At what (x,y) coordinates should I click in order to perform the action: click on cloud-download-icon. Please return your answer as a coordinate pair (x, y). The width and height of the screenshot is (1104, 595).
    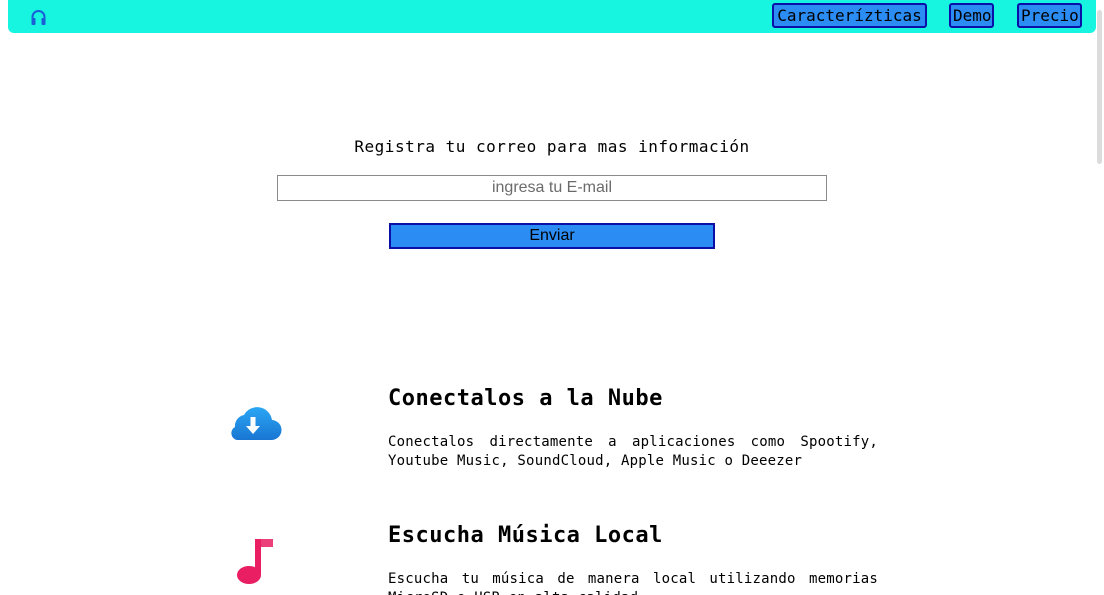
    Looking at the image, I should click on (253, 422).